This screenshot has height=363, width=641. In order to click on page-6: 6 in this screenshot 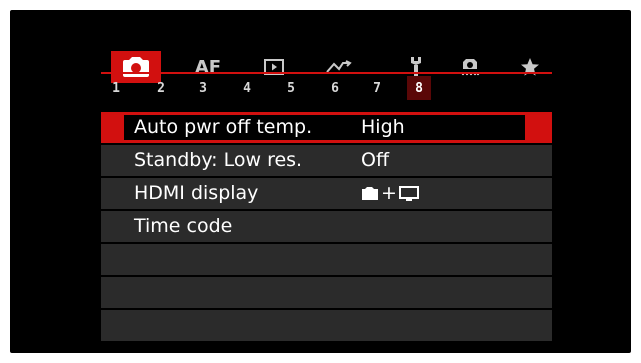, I will do `click(335, 88)`.